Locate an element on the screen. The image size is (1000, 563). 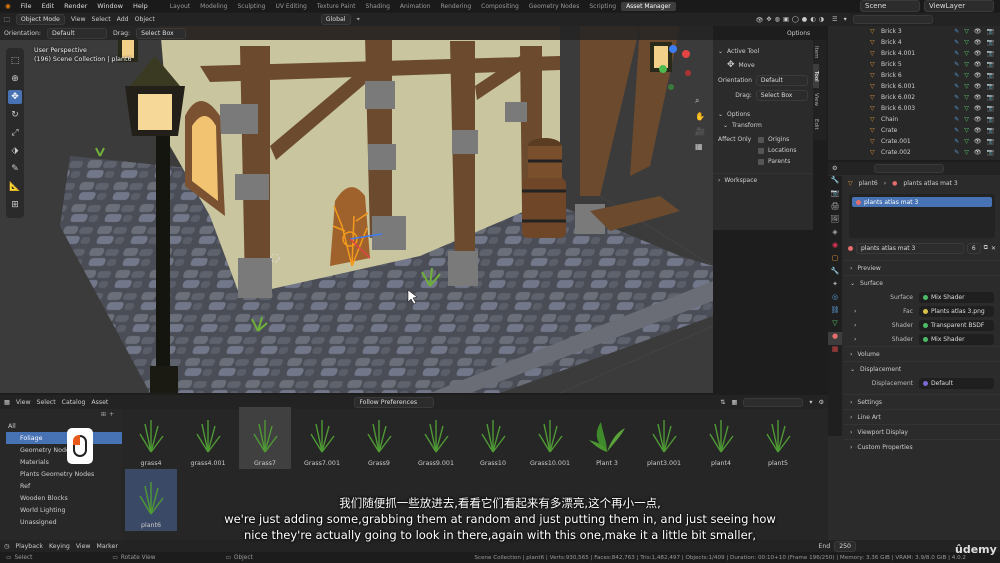
menu-file: File is located at coordinates (26, 6).